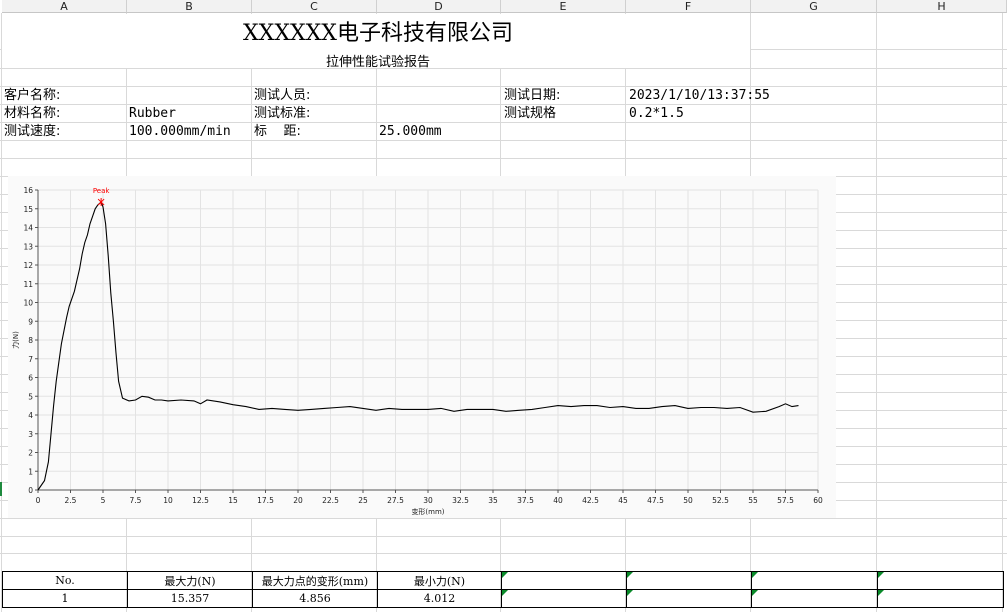 The width and height of the screenshot is (1007, 612). What do you see at coordinates (428, 500) in the screenshot?
I see `x-tick-label: 30` at bounding box center [428, 500].